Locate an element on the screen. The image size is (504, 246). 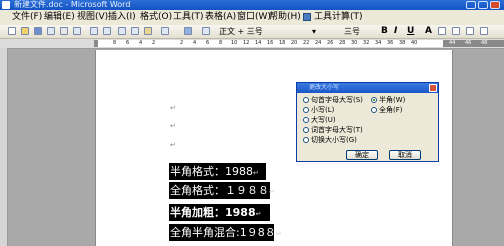
option-halfwidth: 半角(W) is located at coordinates (388, 100).